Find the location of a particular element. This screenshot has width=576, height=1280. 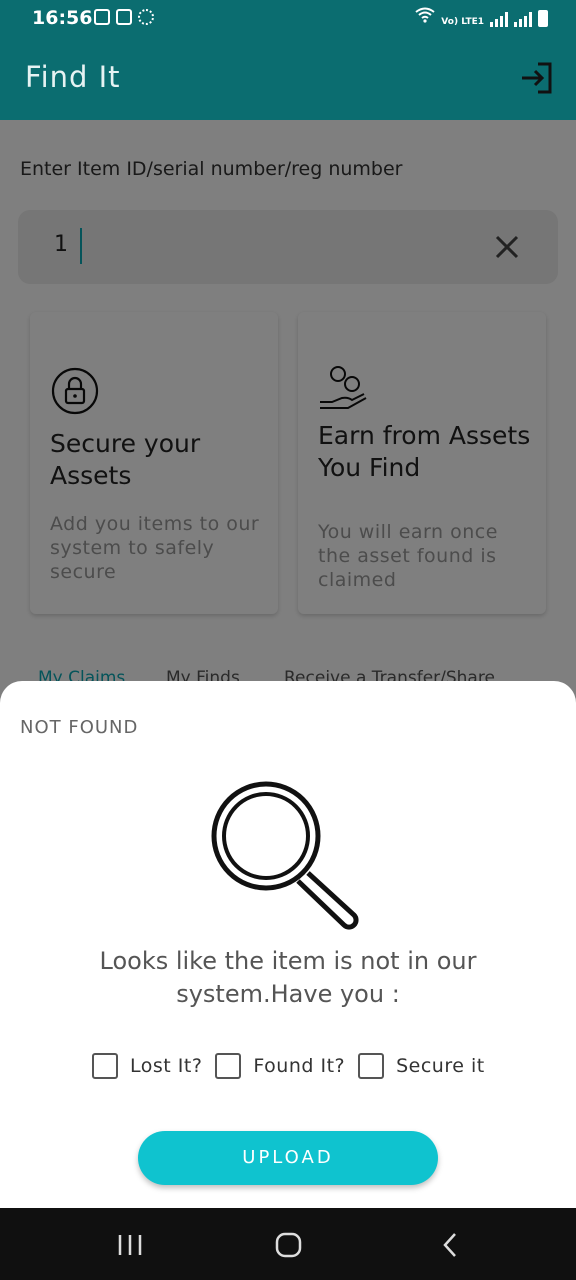

magnifier-icon is located at coordinates (288, 856).